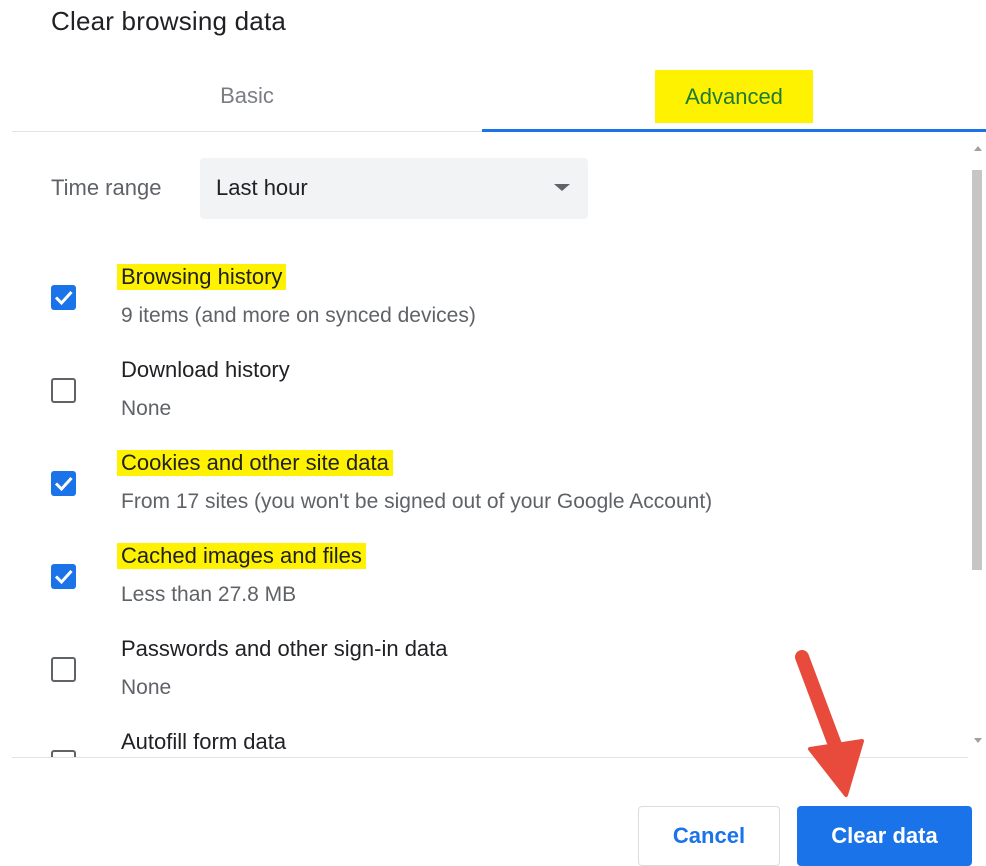 The image size is (986, 866). Describe the element at coordinates (63, 669) in the screenshot. I see `passwords-checkbox` at that location.